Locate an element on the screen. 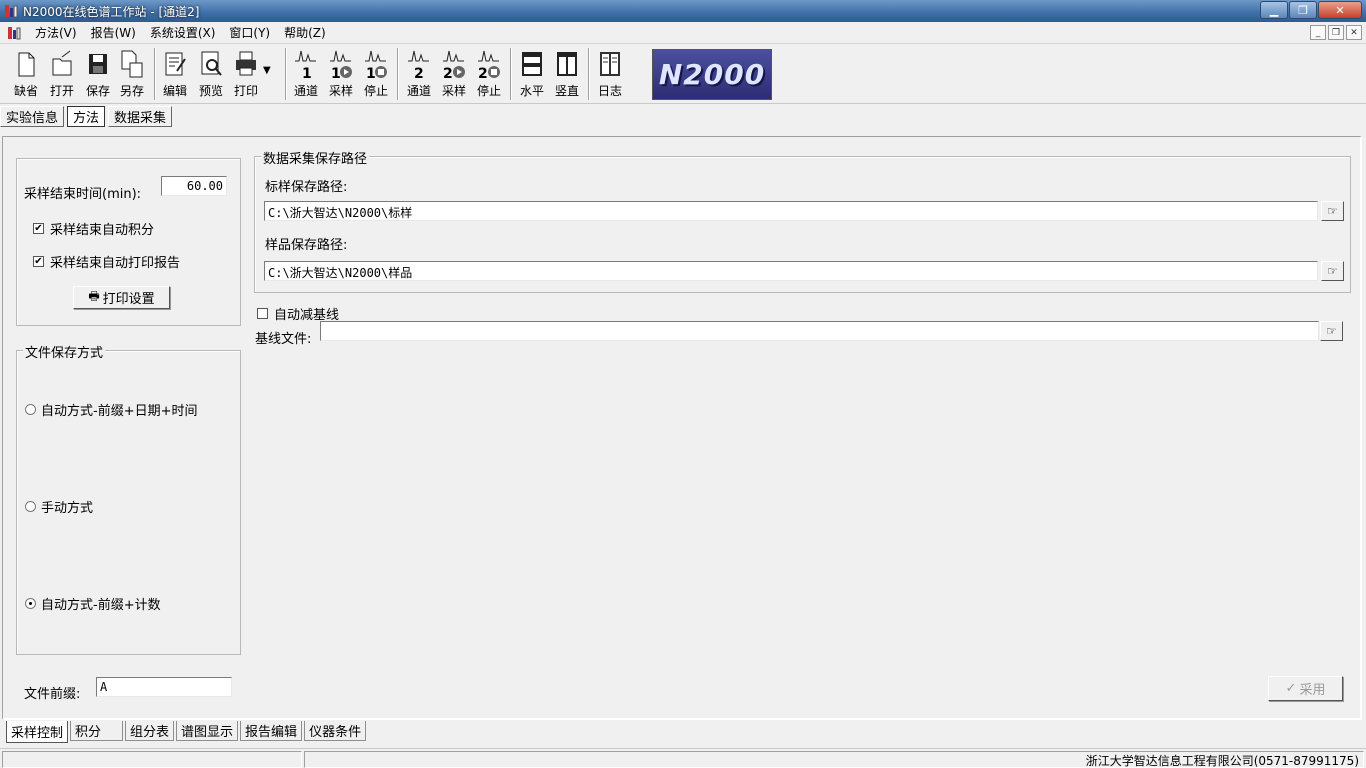 The height and width of the screenshot is (768, 1366). file-prefix-input: A is located at coordinates (164, 687).